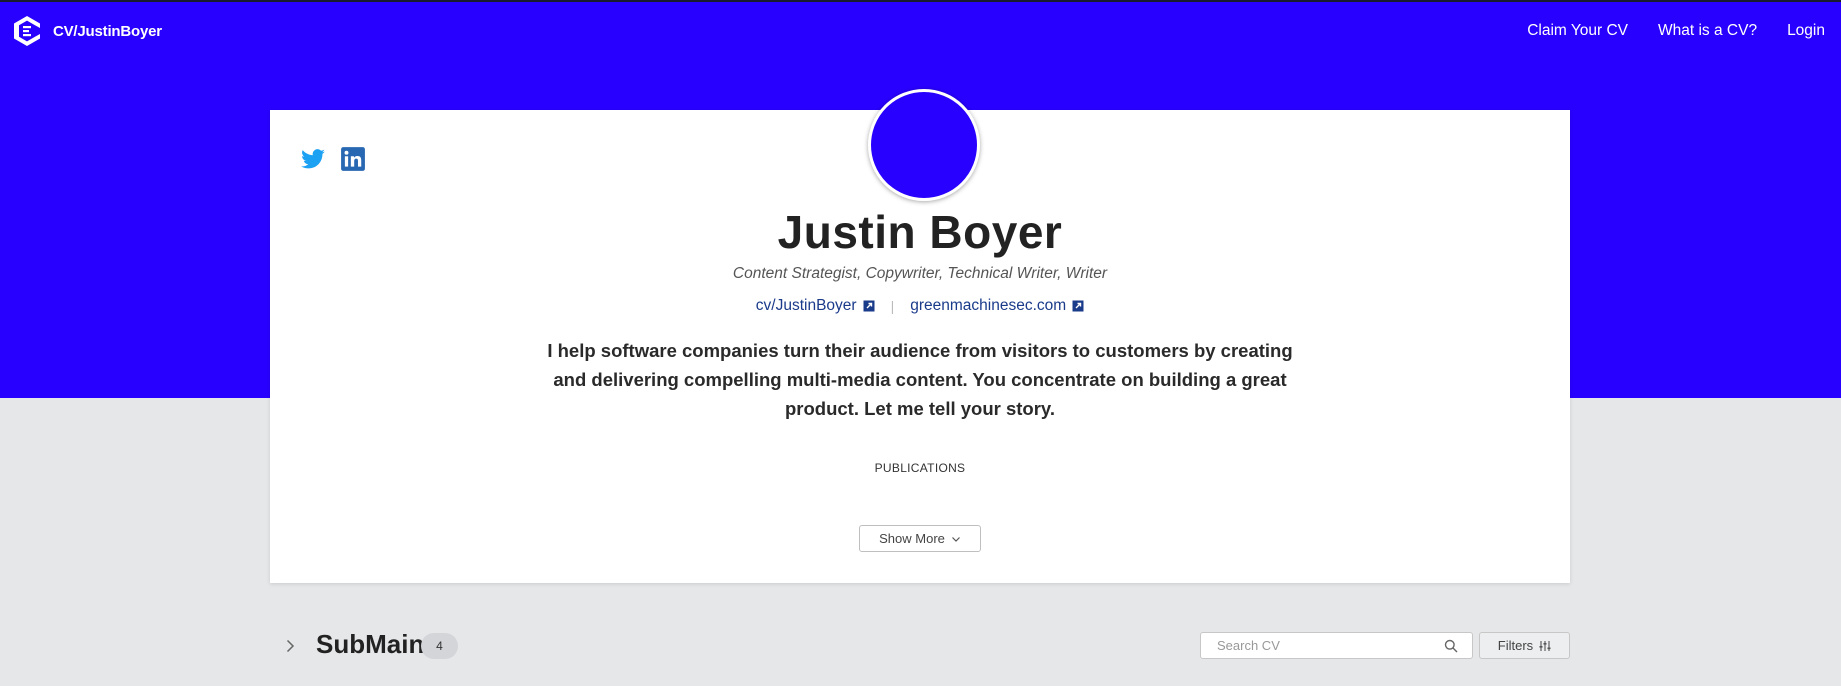 Image resolution: width=1841 pixels, height=686 pixels. Describe the element at coordinates (920, 232) in the screenshot. I see `profile-name: Justin Boyer` at that location.